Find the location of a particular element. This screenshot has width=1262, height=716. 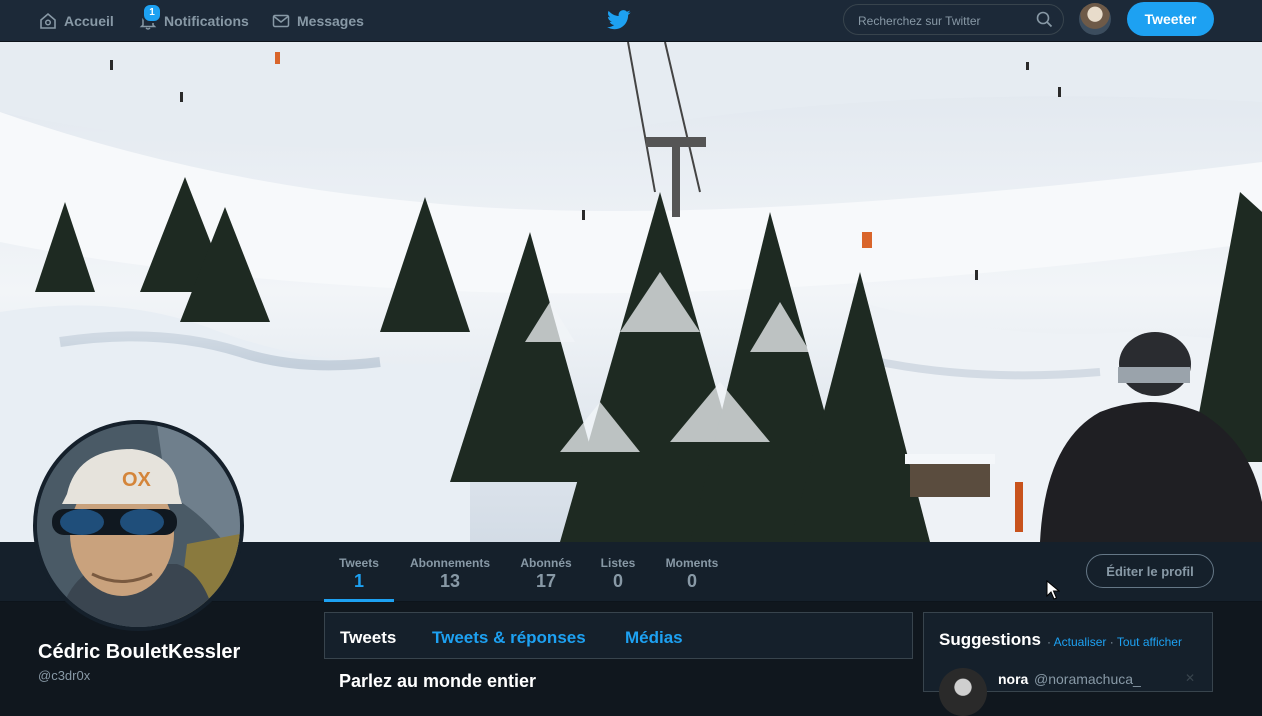

suggestions-title: Suggestions is located at coordinates (990, 639).